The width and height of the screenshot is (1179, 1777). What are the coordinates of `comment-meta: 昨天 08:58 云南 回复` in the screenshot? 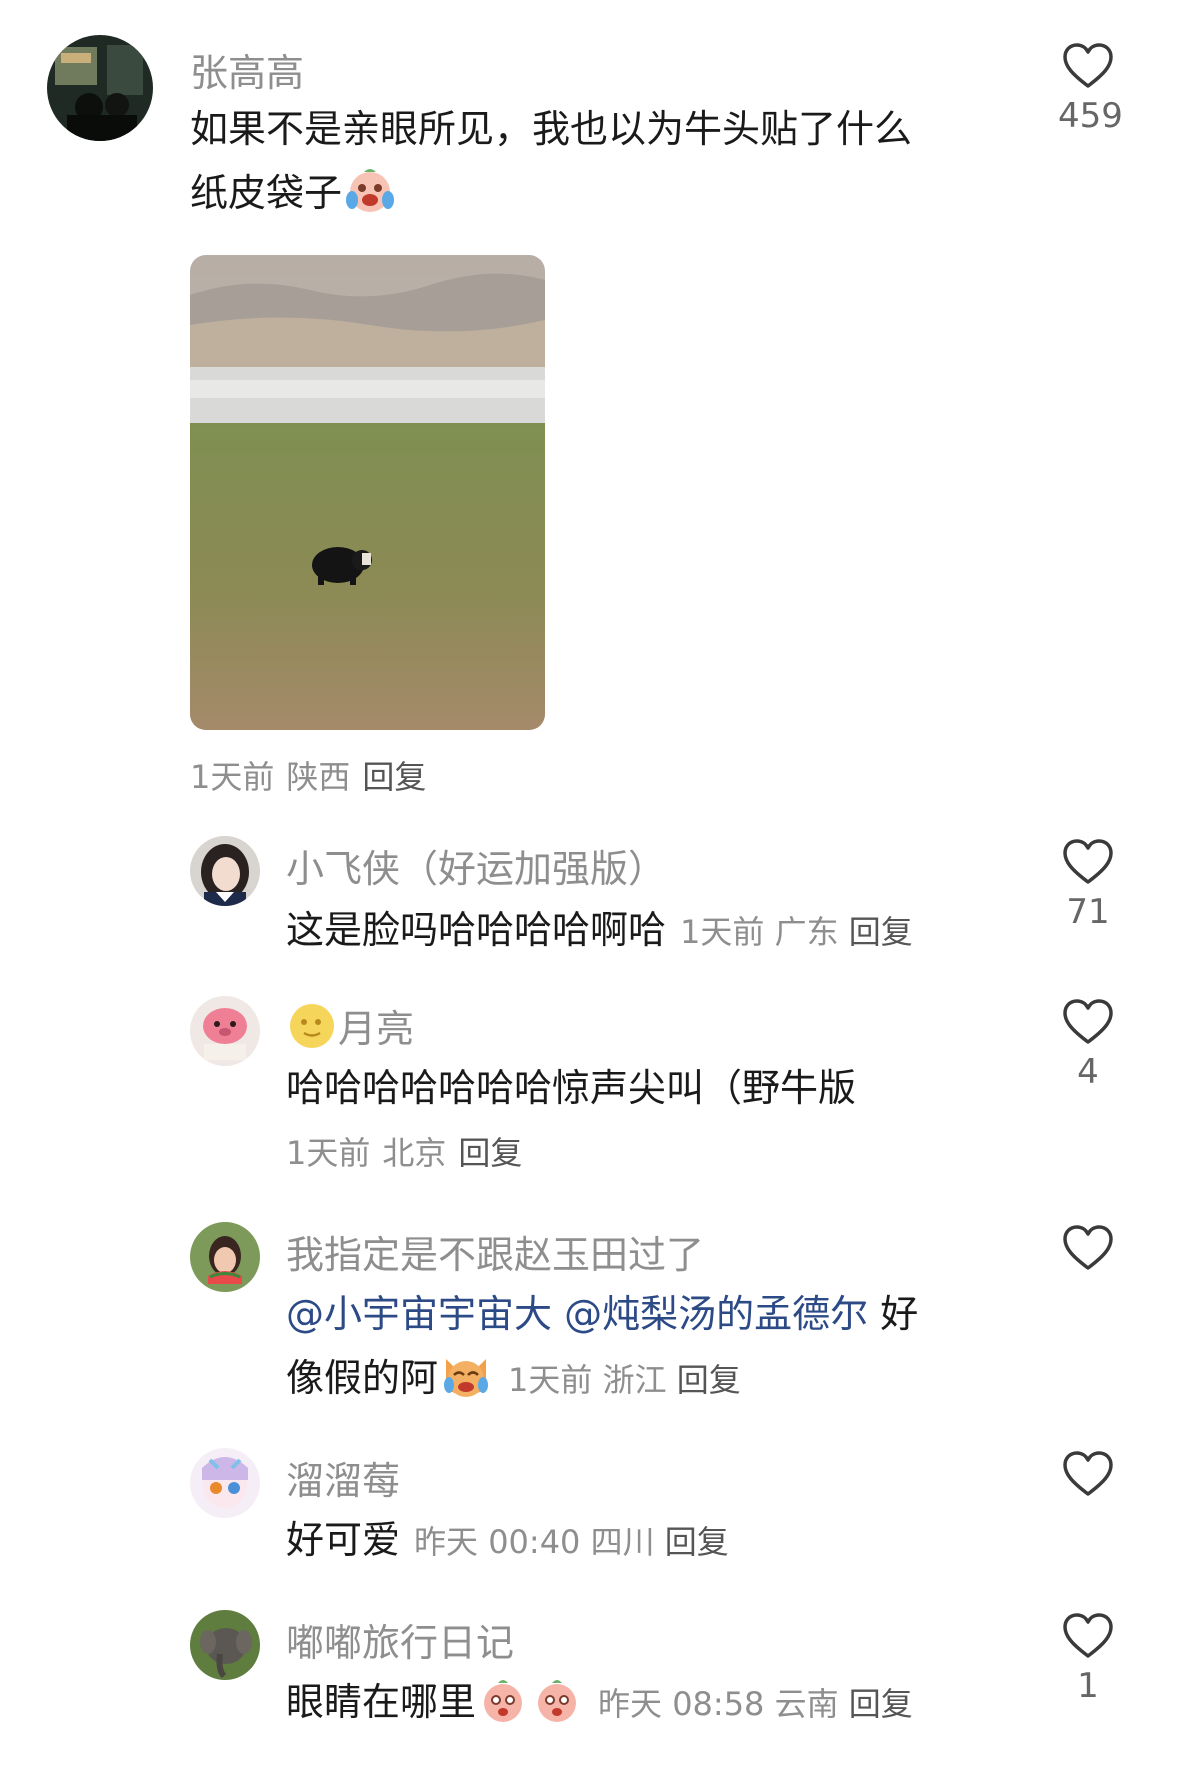 It's located at (755, 1704).